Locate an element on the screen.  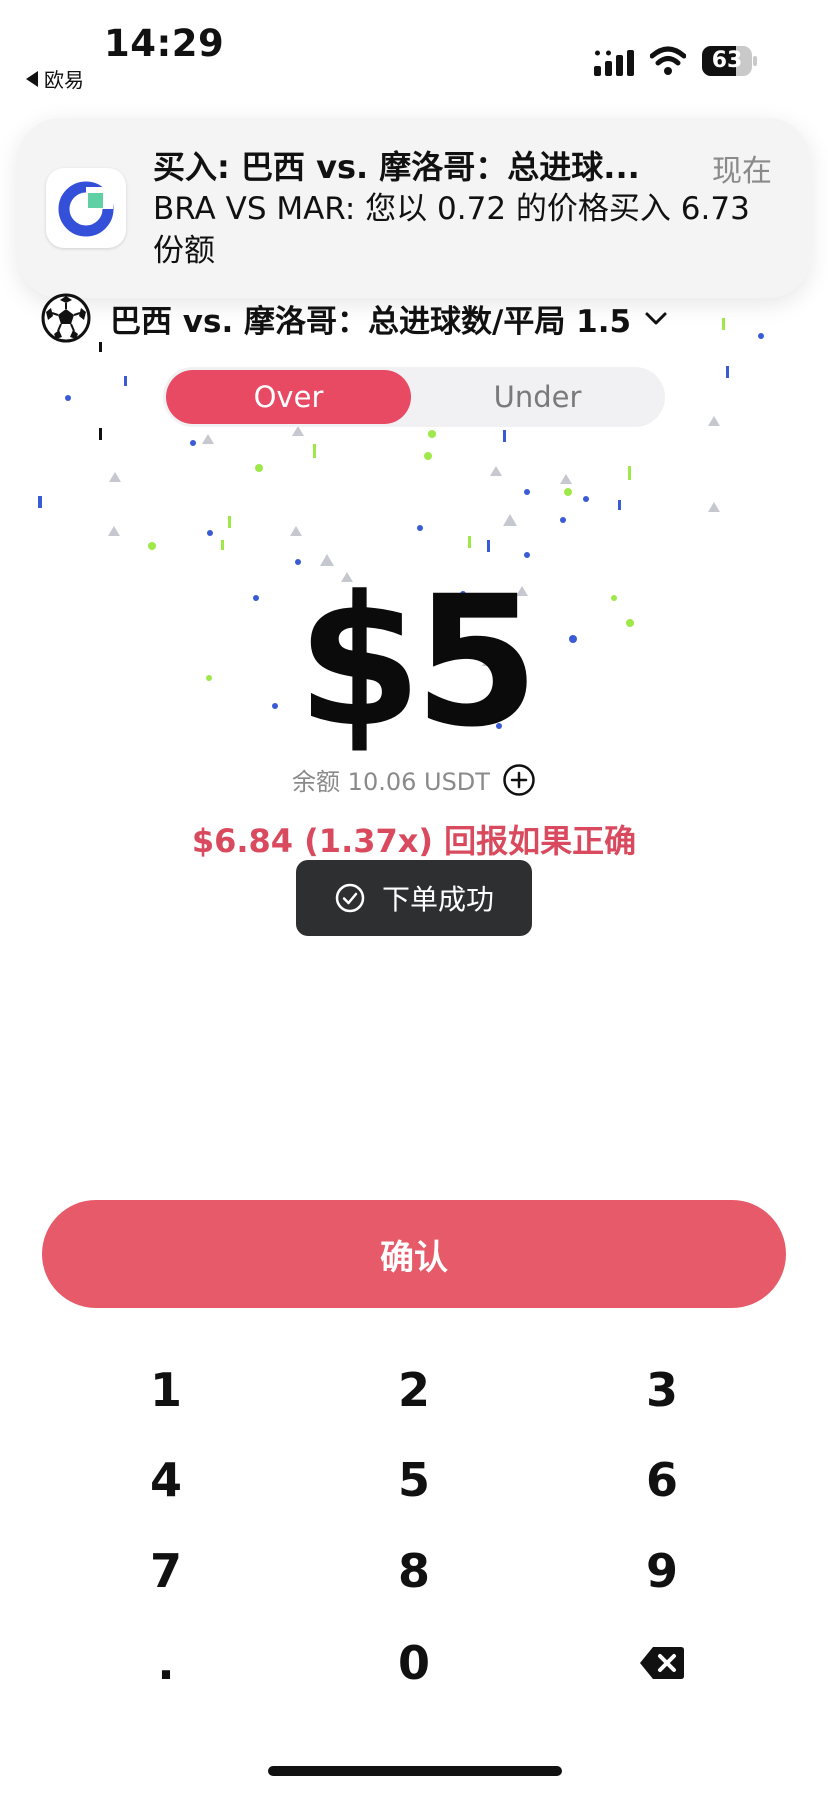
soccer-ball-icon is located at coordinates (66, 318).